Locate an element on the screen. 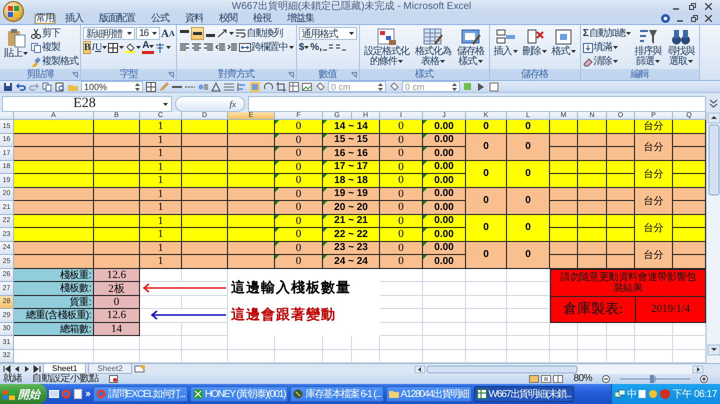  format-as-table-button: 格式化為表格 is located at coordinates (433, 48).